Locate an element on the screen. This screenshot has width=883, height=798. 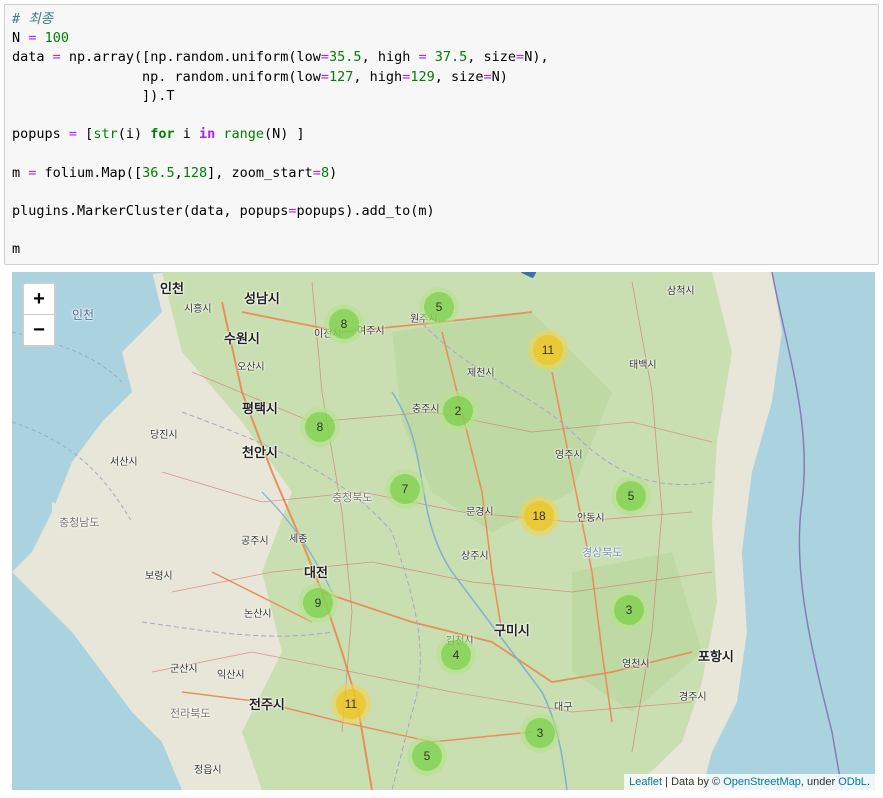
place-label: 영천시 is located at coordinates (636, 664).